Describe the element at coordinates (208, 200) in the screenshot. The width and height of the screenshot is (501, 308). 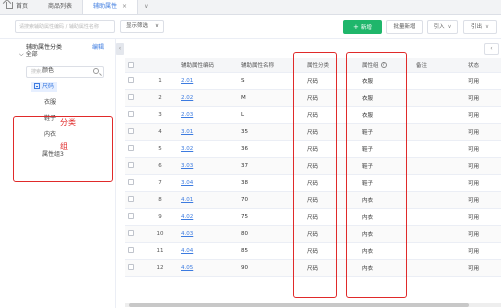
I see `code-cell: 4.01` at that location.